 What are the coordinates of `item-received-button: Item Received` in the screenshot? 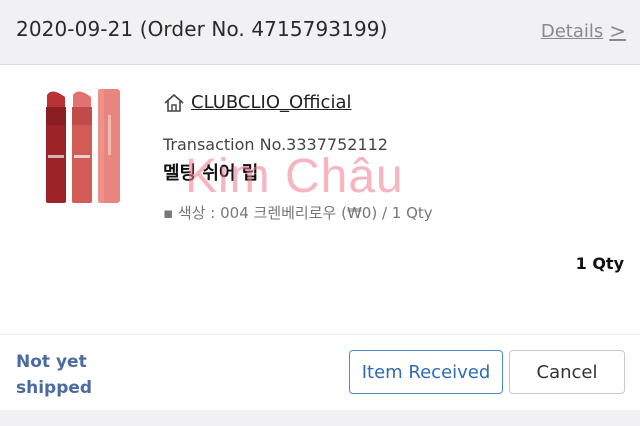 It's located at (426, 372).